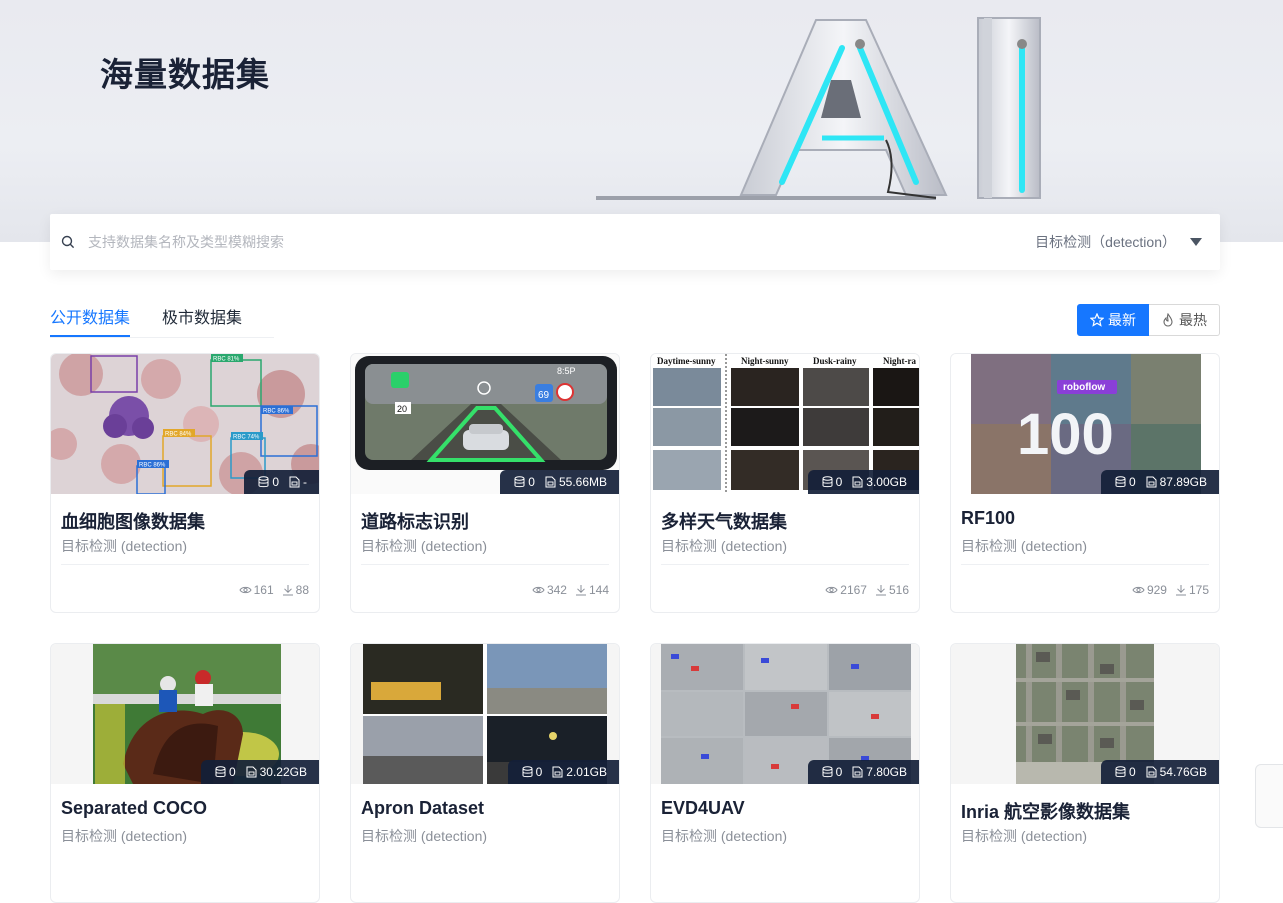 The image size is (1283, 903). I want to click on thumbnail-stats: 0 54.76GB, so click(1159, 772).